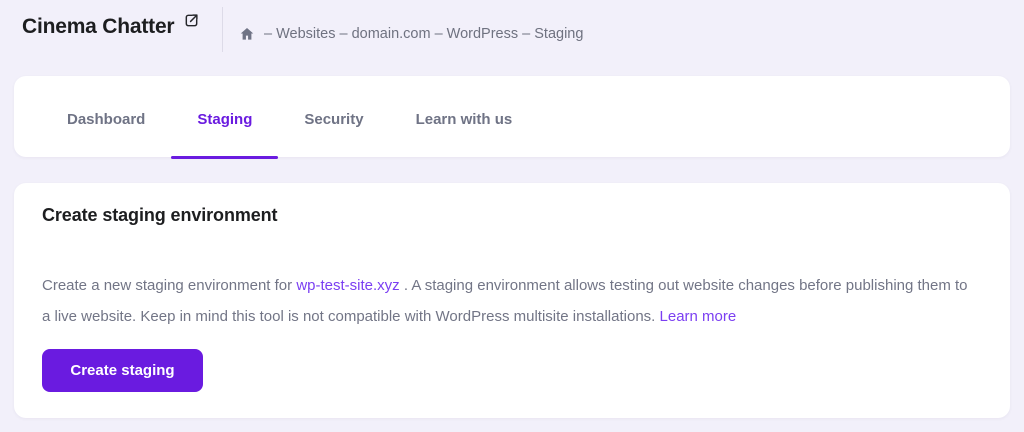  What do you see at coordinates (191, 20) in the screenshot?
I see `open-in-new-icon` at bounding box center [191, 20].